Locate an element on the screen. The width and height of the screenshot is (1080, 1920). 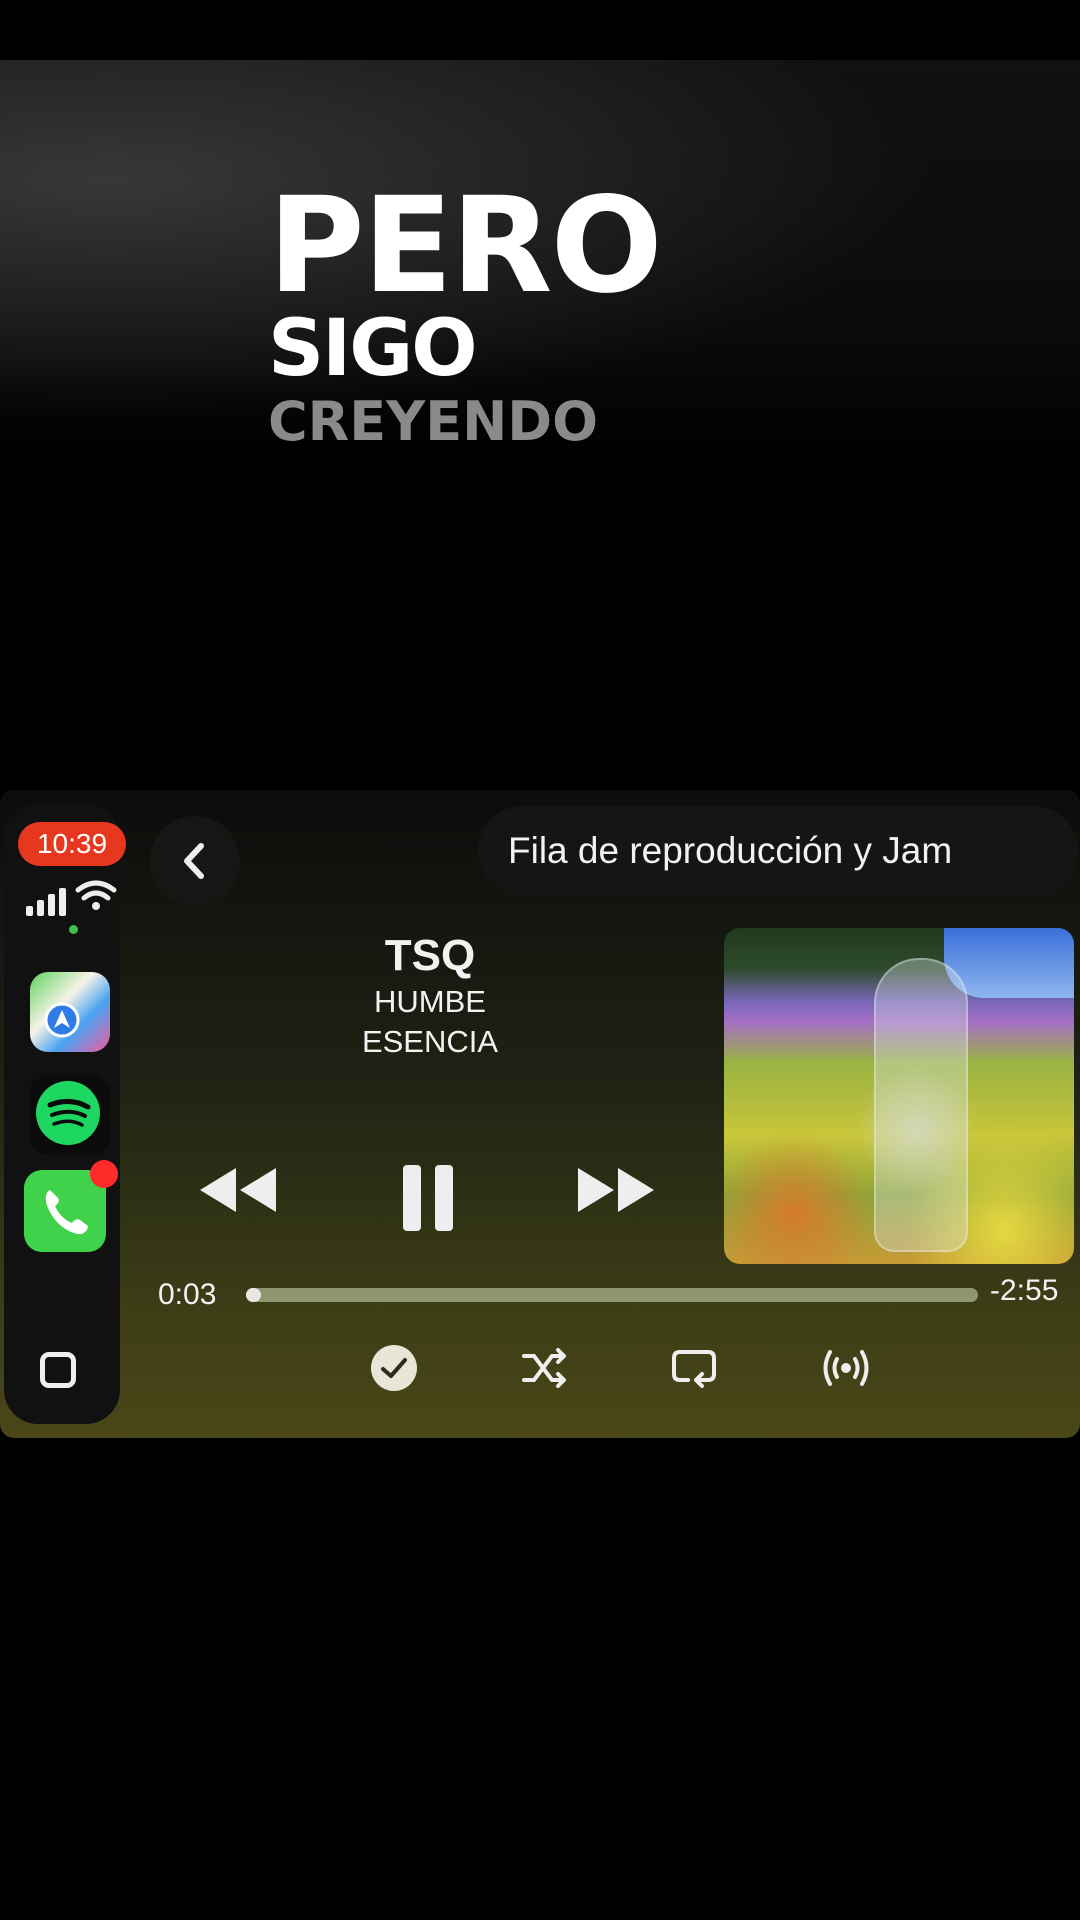
repeat-button is located at coordinates (694, 1368).